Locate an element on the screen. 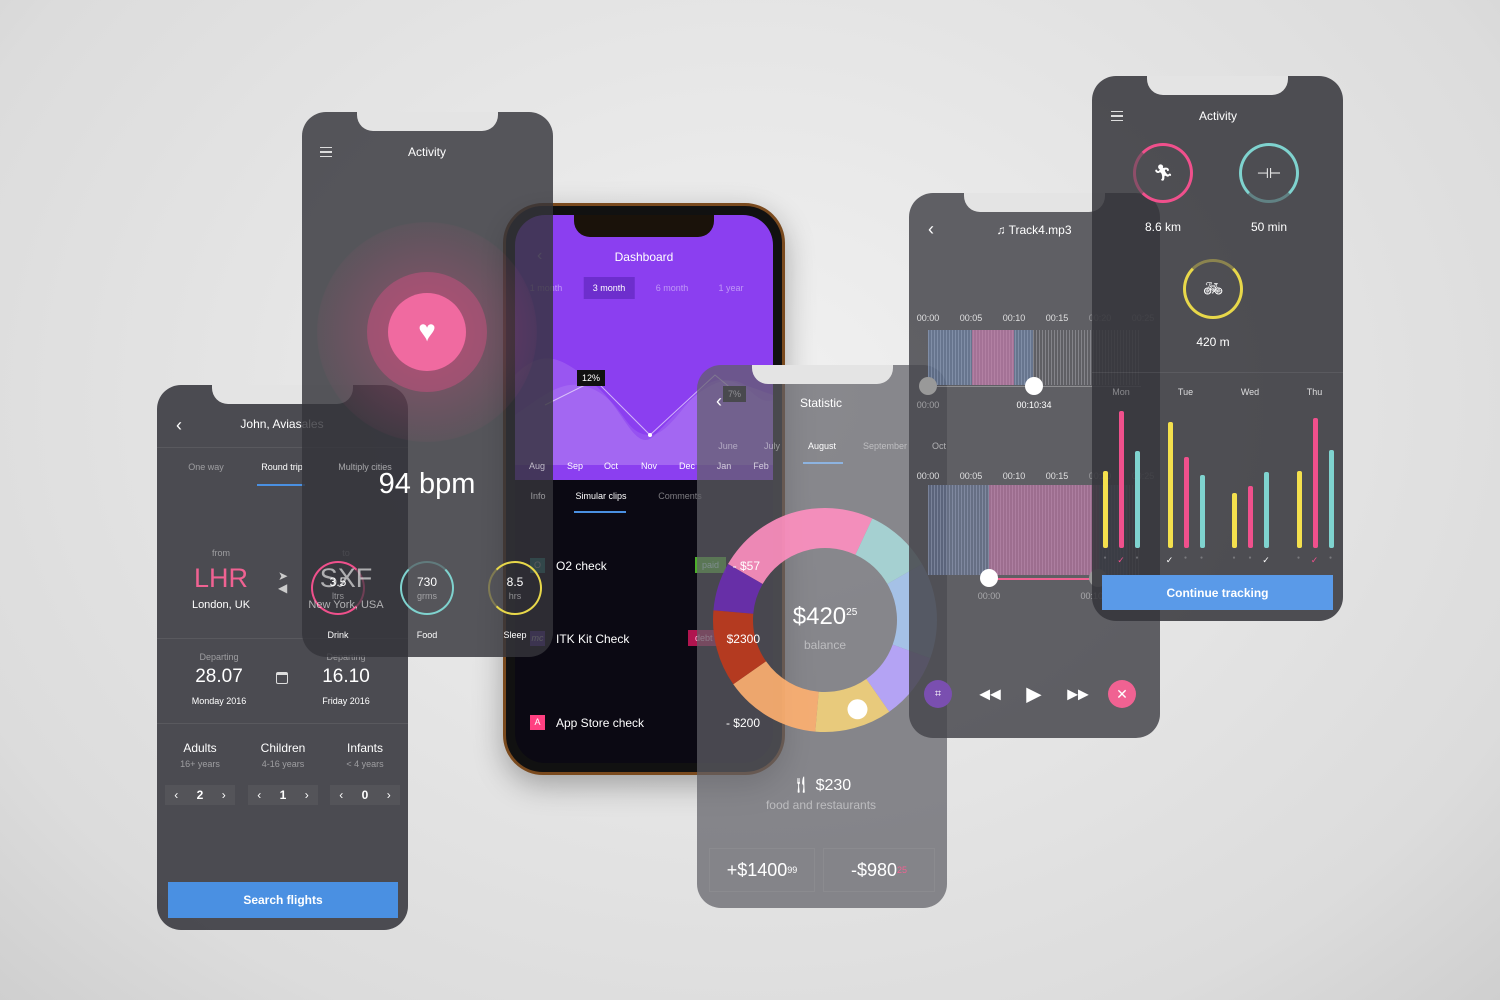 The height and width of the screenshot is (1000, 1500). row-name: ITK Kit Check is located at coordinates (593, 639).